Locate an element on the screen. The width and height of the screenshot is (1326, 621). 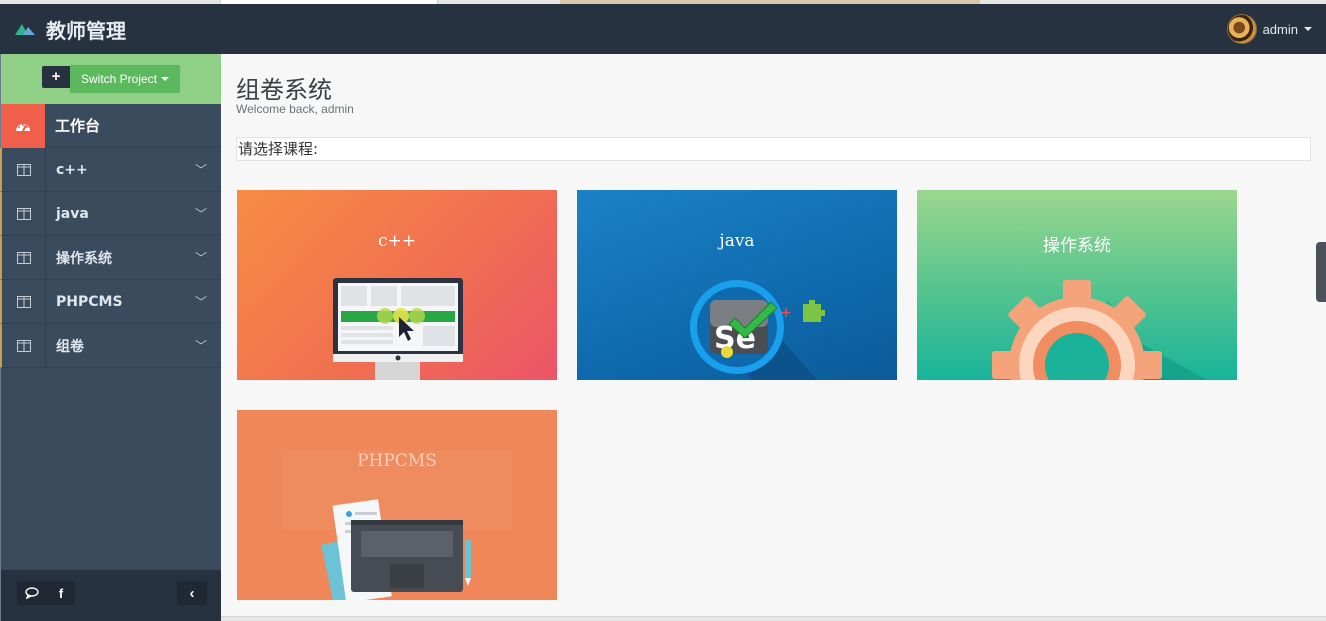
course-card-os: 操作系统 is located at coordinates (1077, 285).